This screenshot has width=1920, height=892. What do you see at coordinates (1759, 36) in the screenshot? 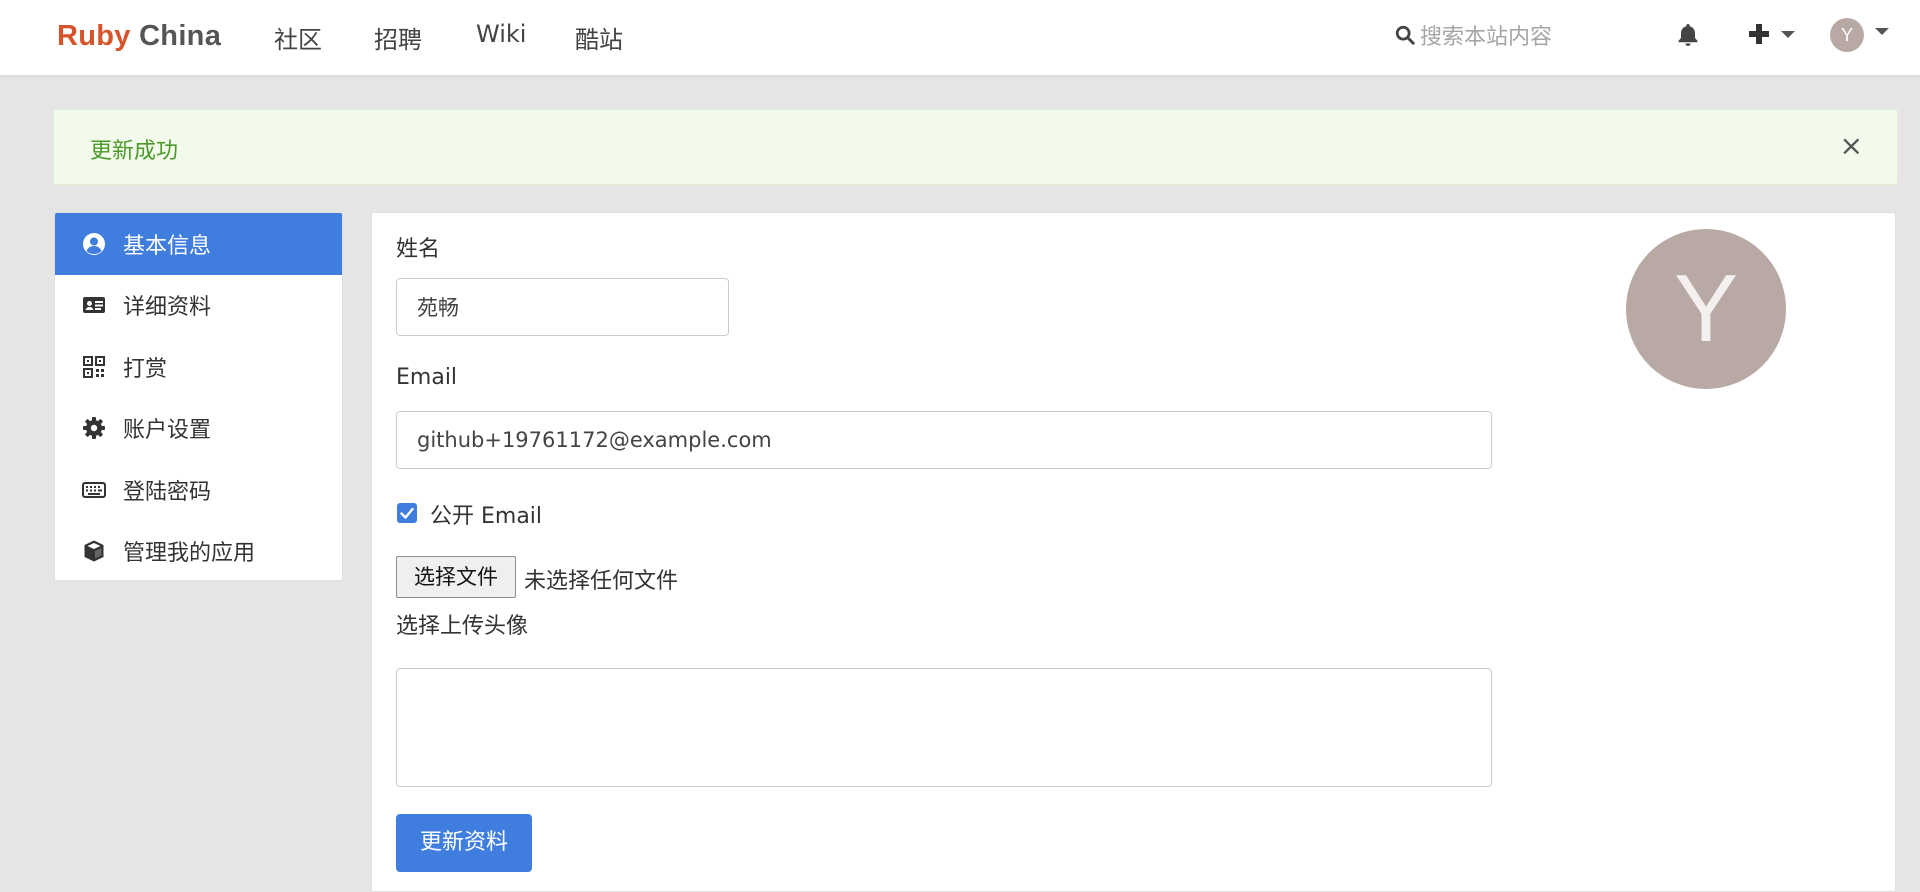
I see `plus-icon` at bounding box center [1759, 36].